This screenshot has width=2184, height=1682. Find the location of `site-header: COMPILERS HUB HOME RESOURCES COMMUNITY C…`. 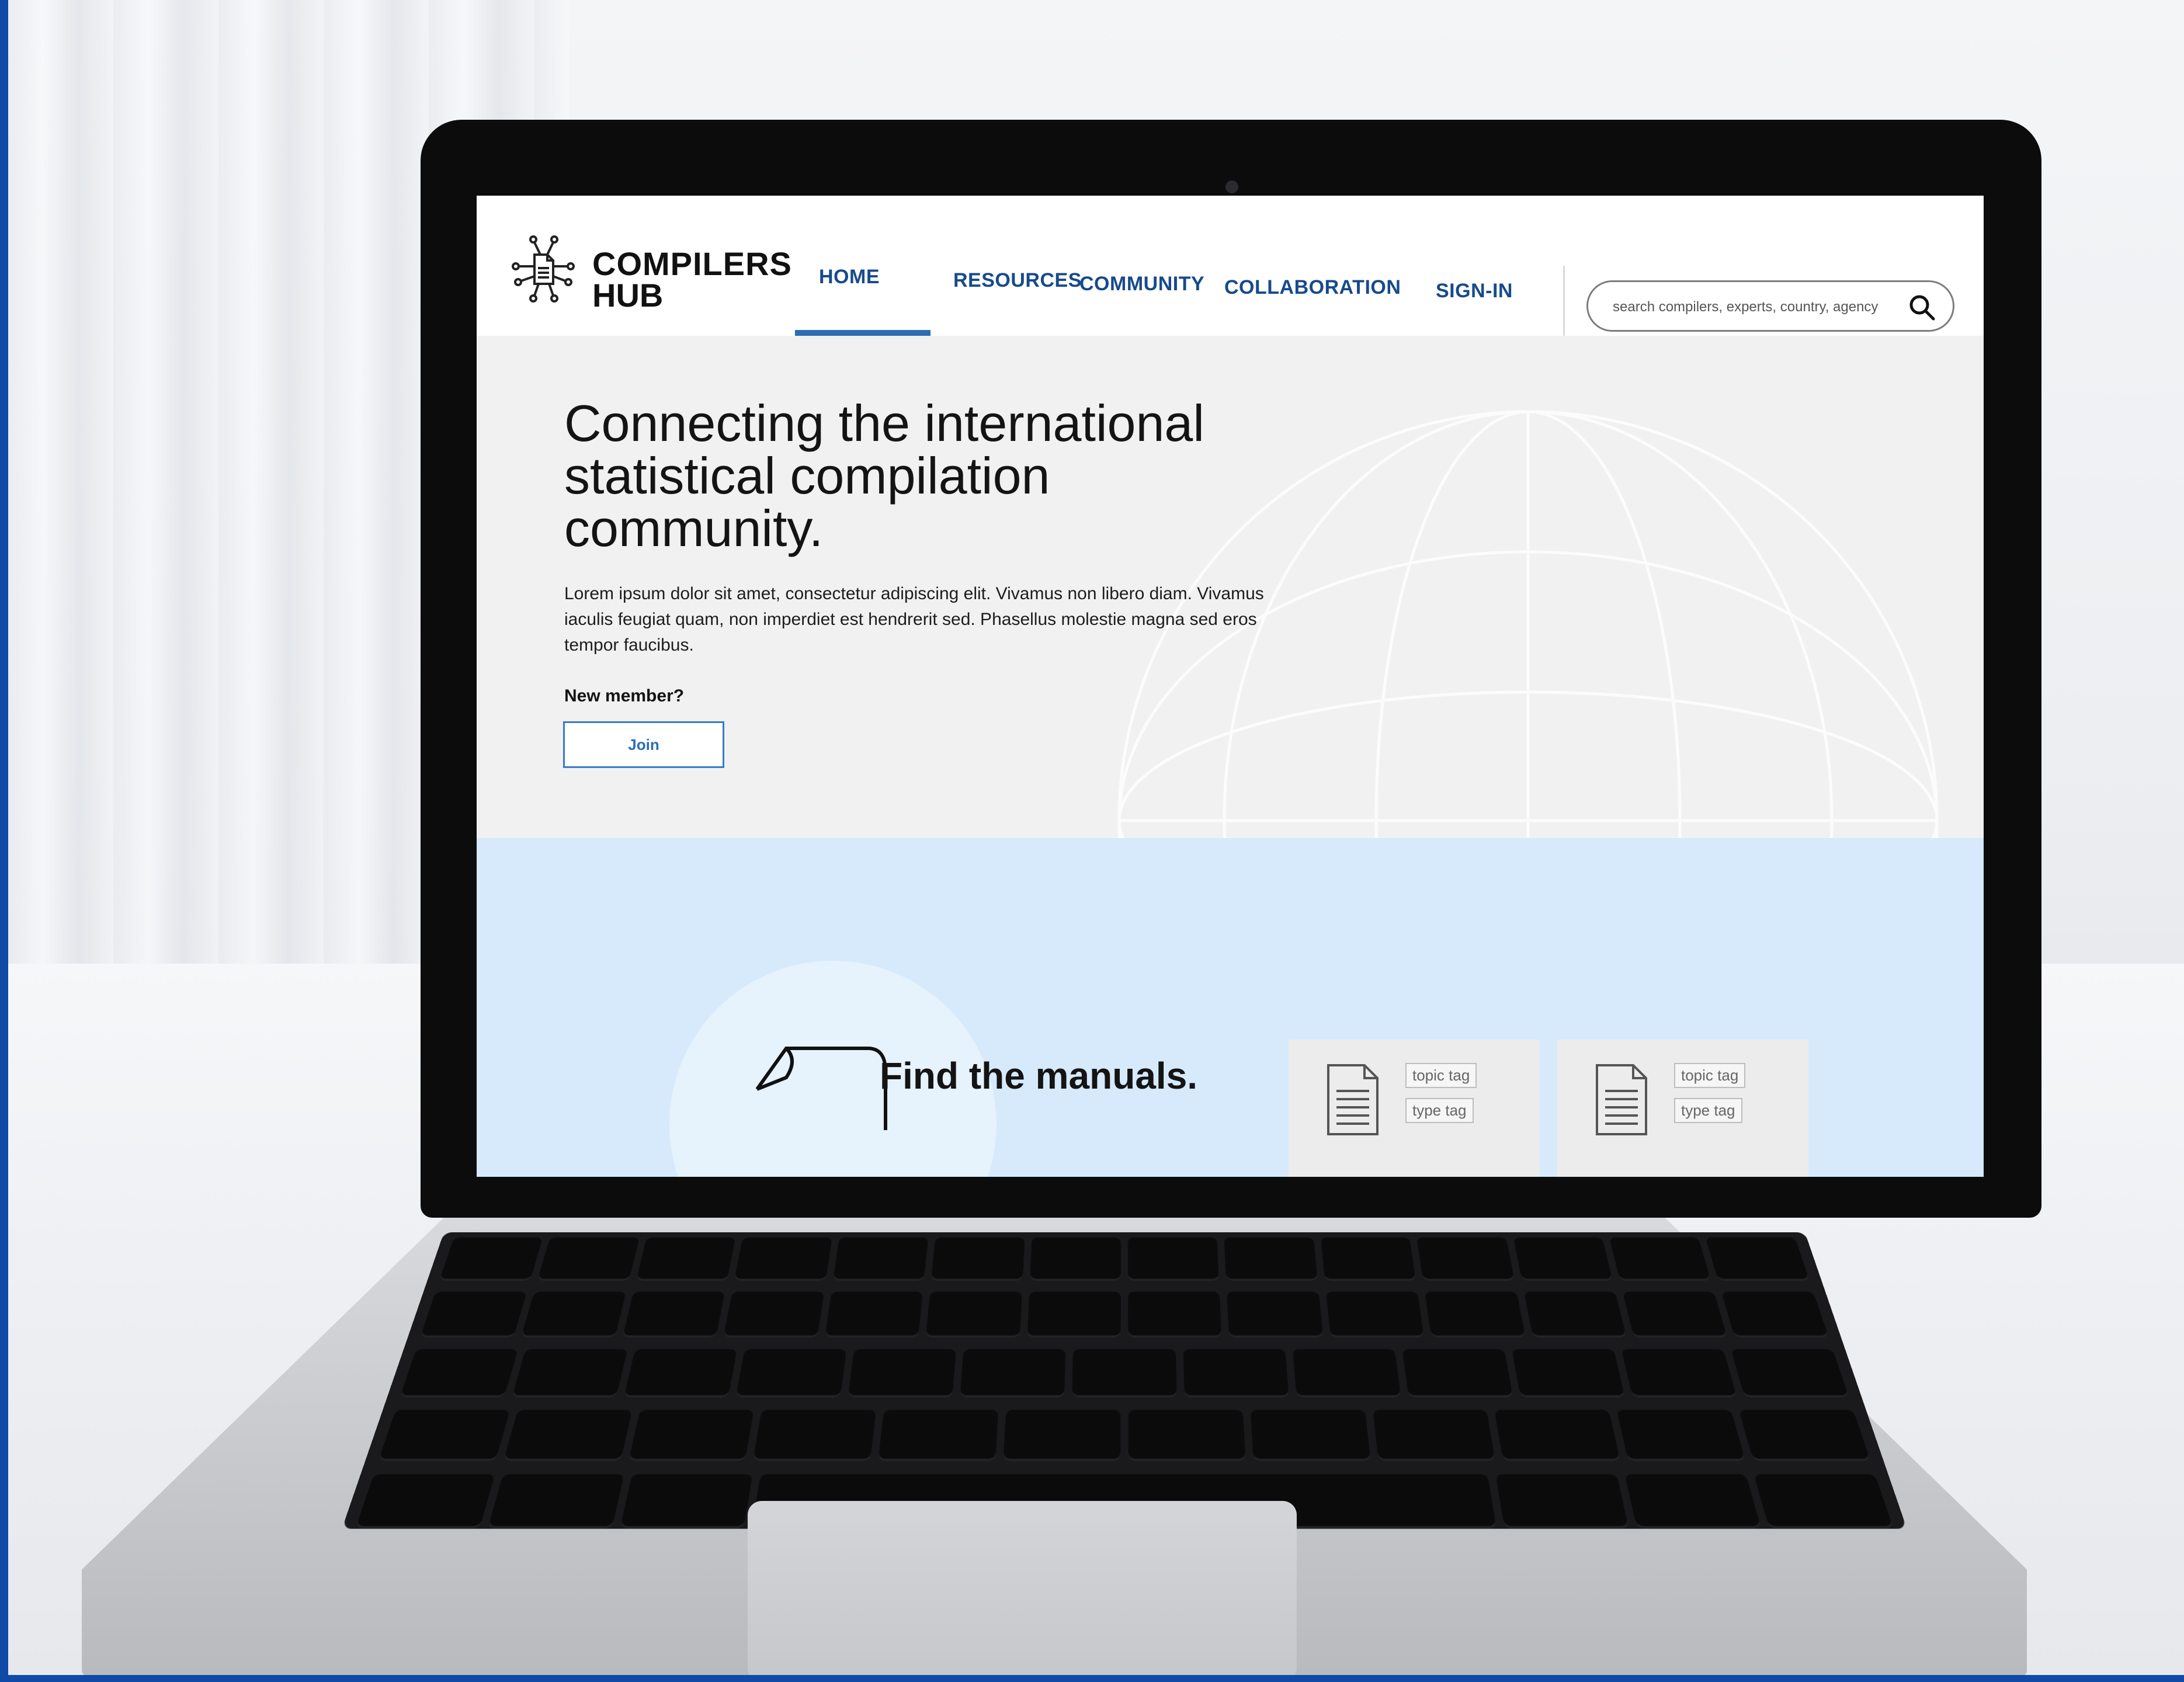

site-header: COMPILERS HUB HOME RESOURCES COMMUNITY C… is located at coordinates (1230, 266).